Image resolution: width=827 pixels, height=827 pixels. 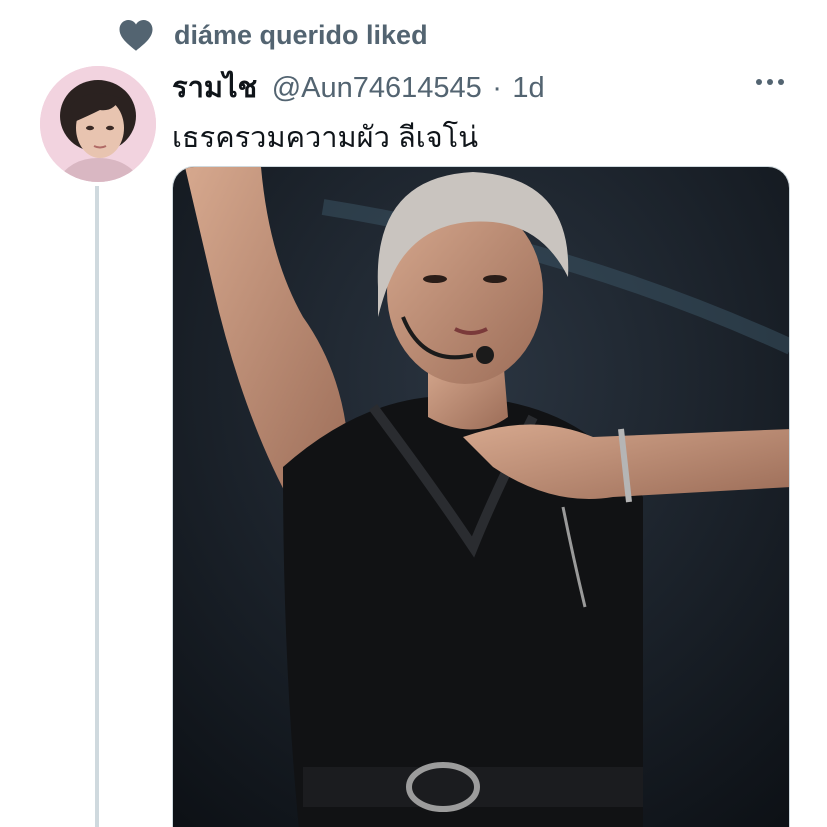 I want to click on social-context: diáme querido liked, so click(x=413, y=35).